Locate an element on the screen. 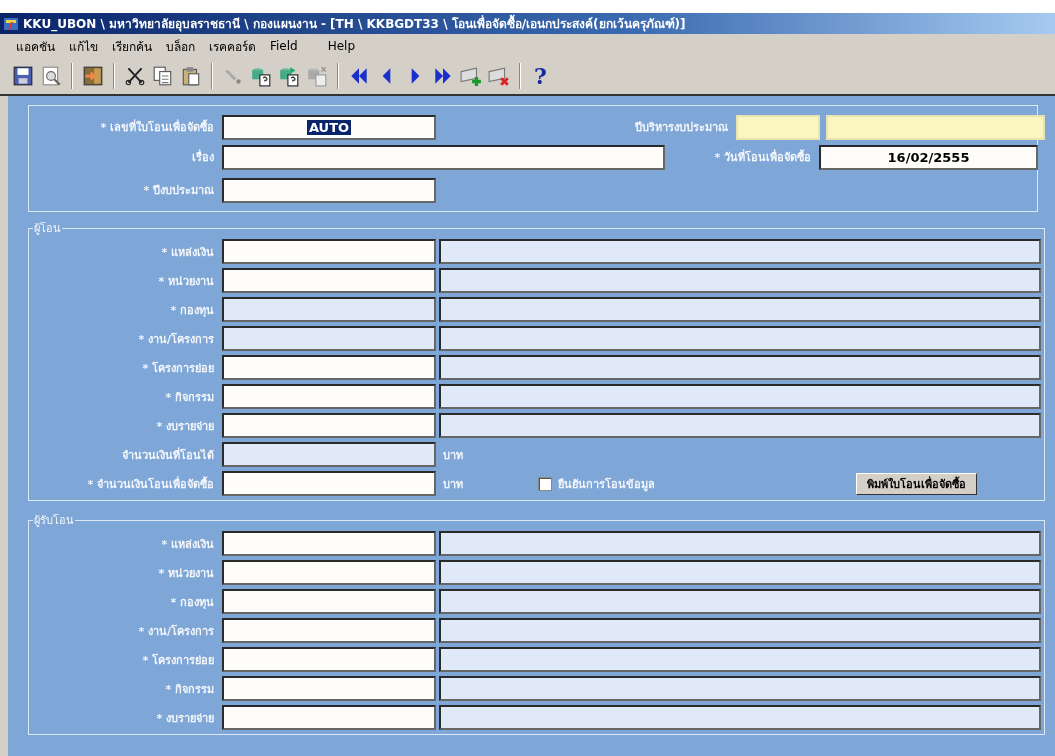 The width and height of the screenshot is (1055, 756). print-preview-icon is located at coordinates (51, 76).